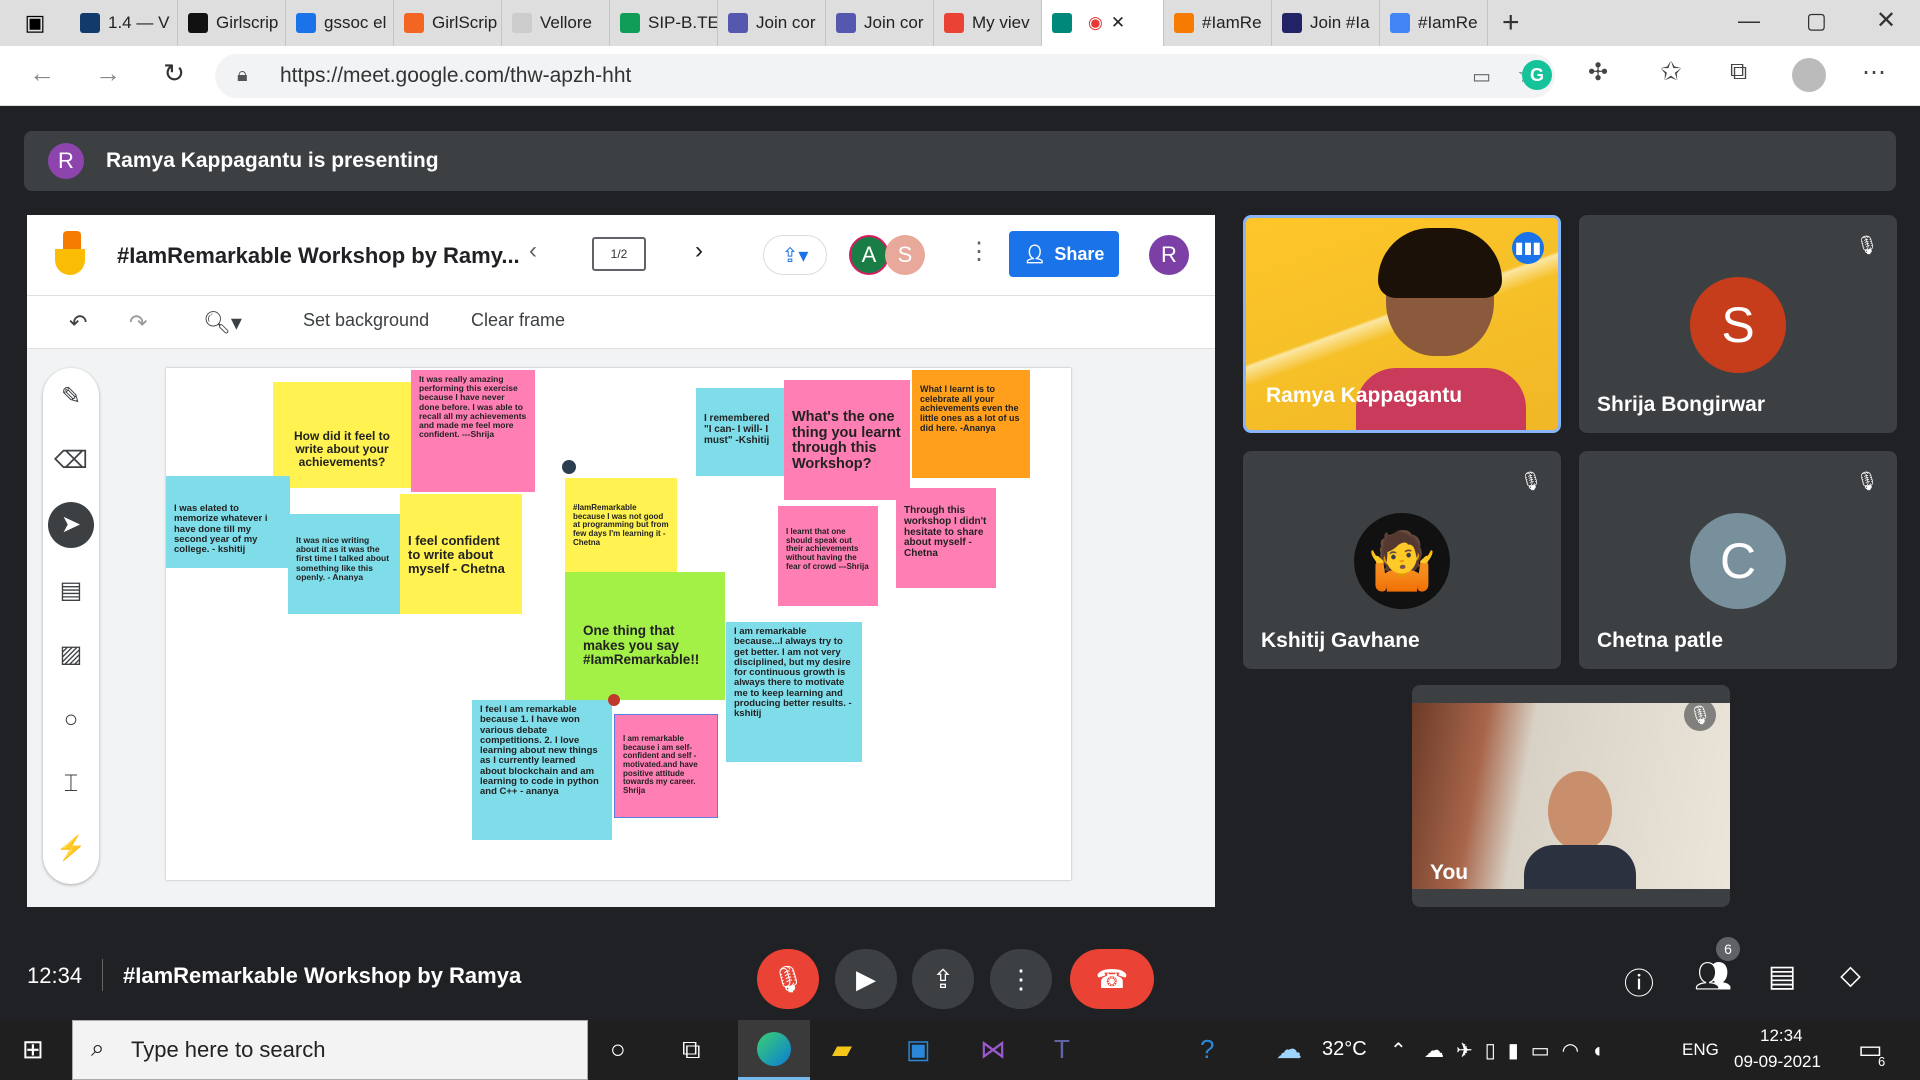  I want to click on present-button: ⇪▾, so click(795, 255).